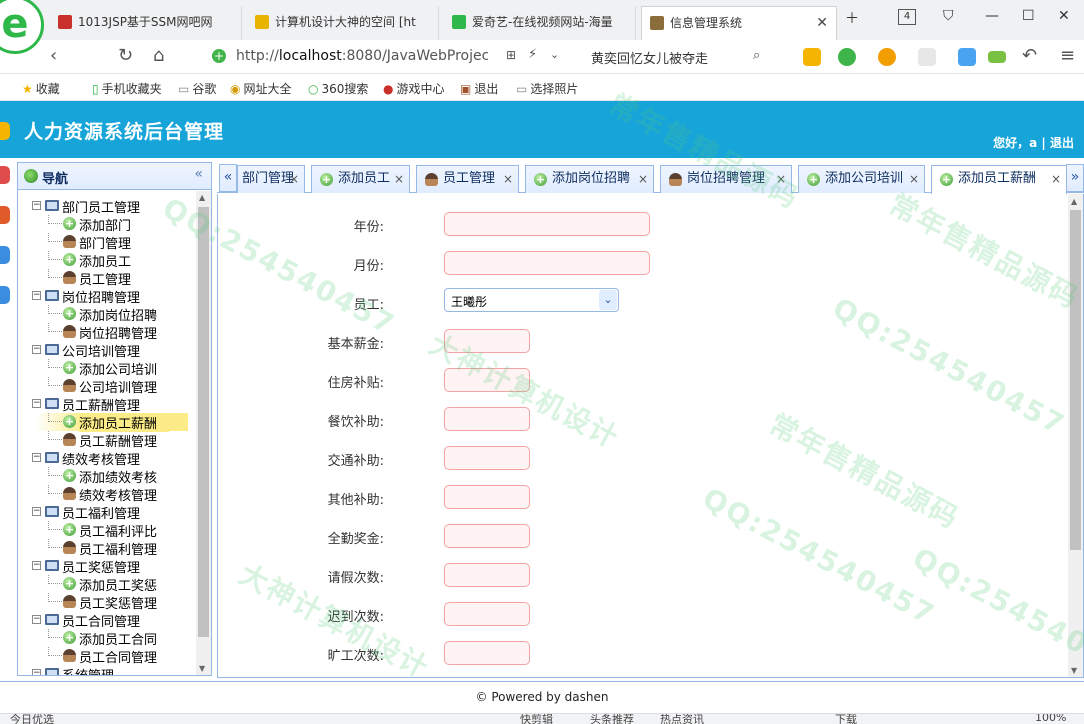 This screenshot has width=1084, height=724. What do you see at coordinates (907, 17) in the screenshot?
I see `tab-count-badge: 4` at bounding box center [907, 17].